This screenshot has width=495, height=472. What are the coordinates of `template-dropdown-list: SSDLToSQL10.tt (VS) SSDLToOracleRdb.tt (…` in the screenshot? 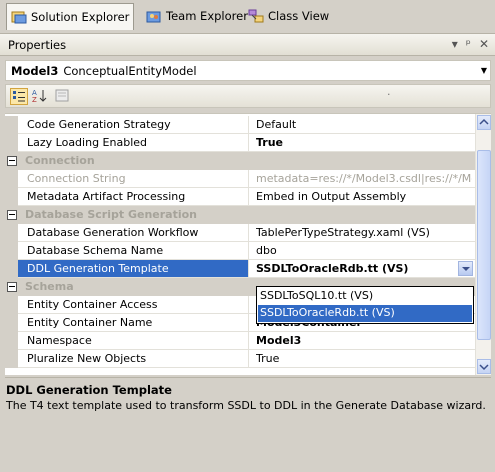 It's located at (365, 305).